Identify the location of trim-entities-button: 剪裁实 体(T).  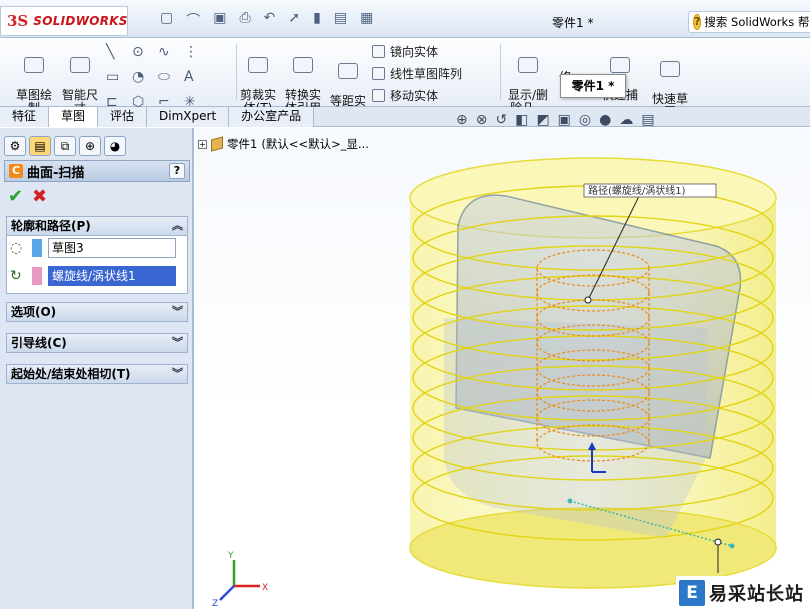
(258, 79).